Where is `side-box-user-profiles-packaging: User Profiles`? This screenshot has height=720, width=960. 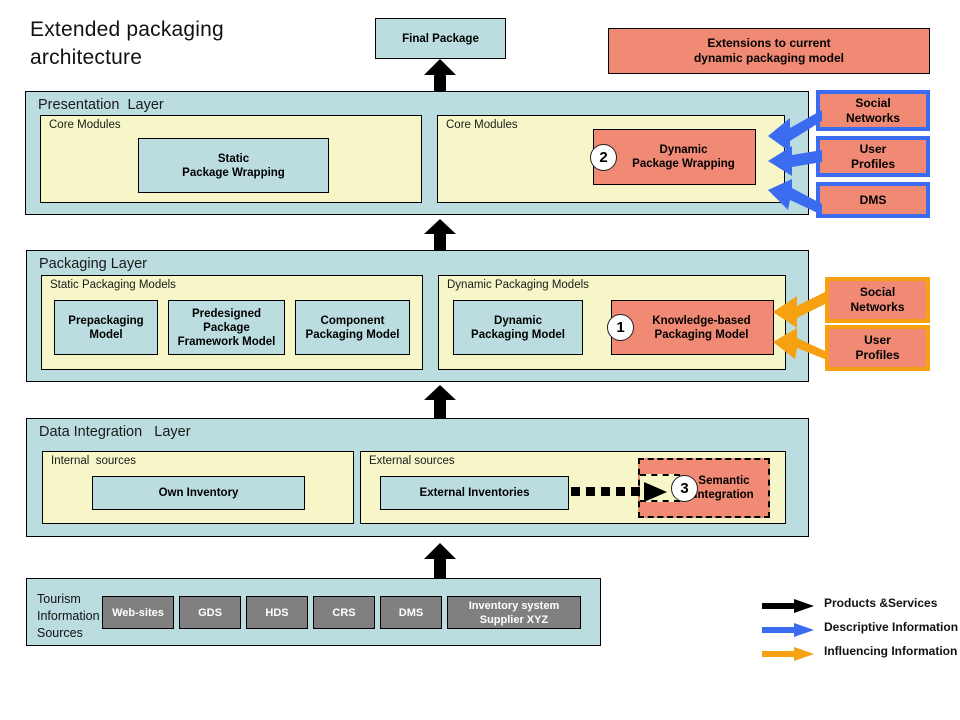
side-box-user-profiles-packaging: User Profiles is located at coordinates (877, 348).